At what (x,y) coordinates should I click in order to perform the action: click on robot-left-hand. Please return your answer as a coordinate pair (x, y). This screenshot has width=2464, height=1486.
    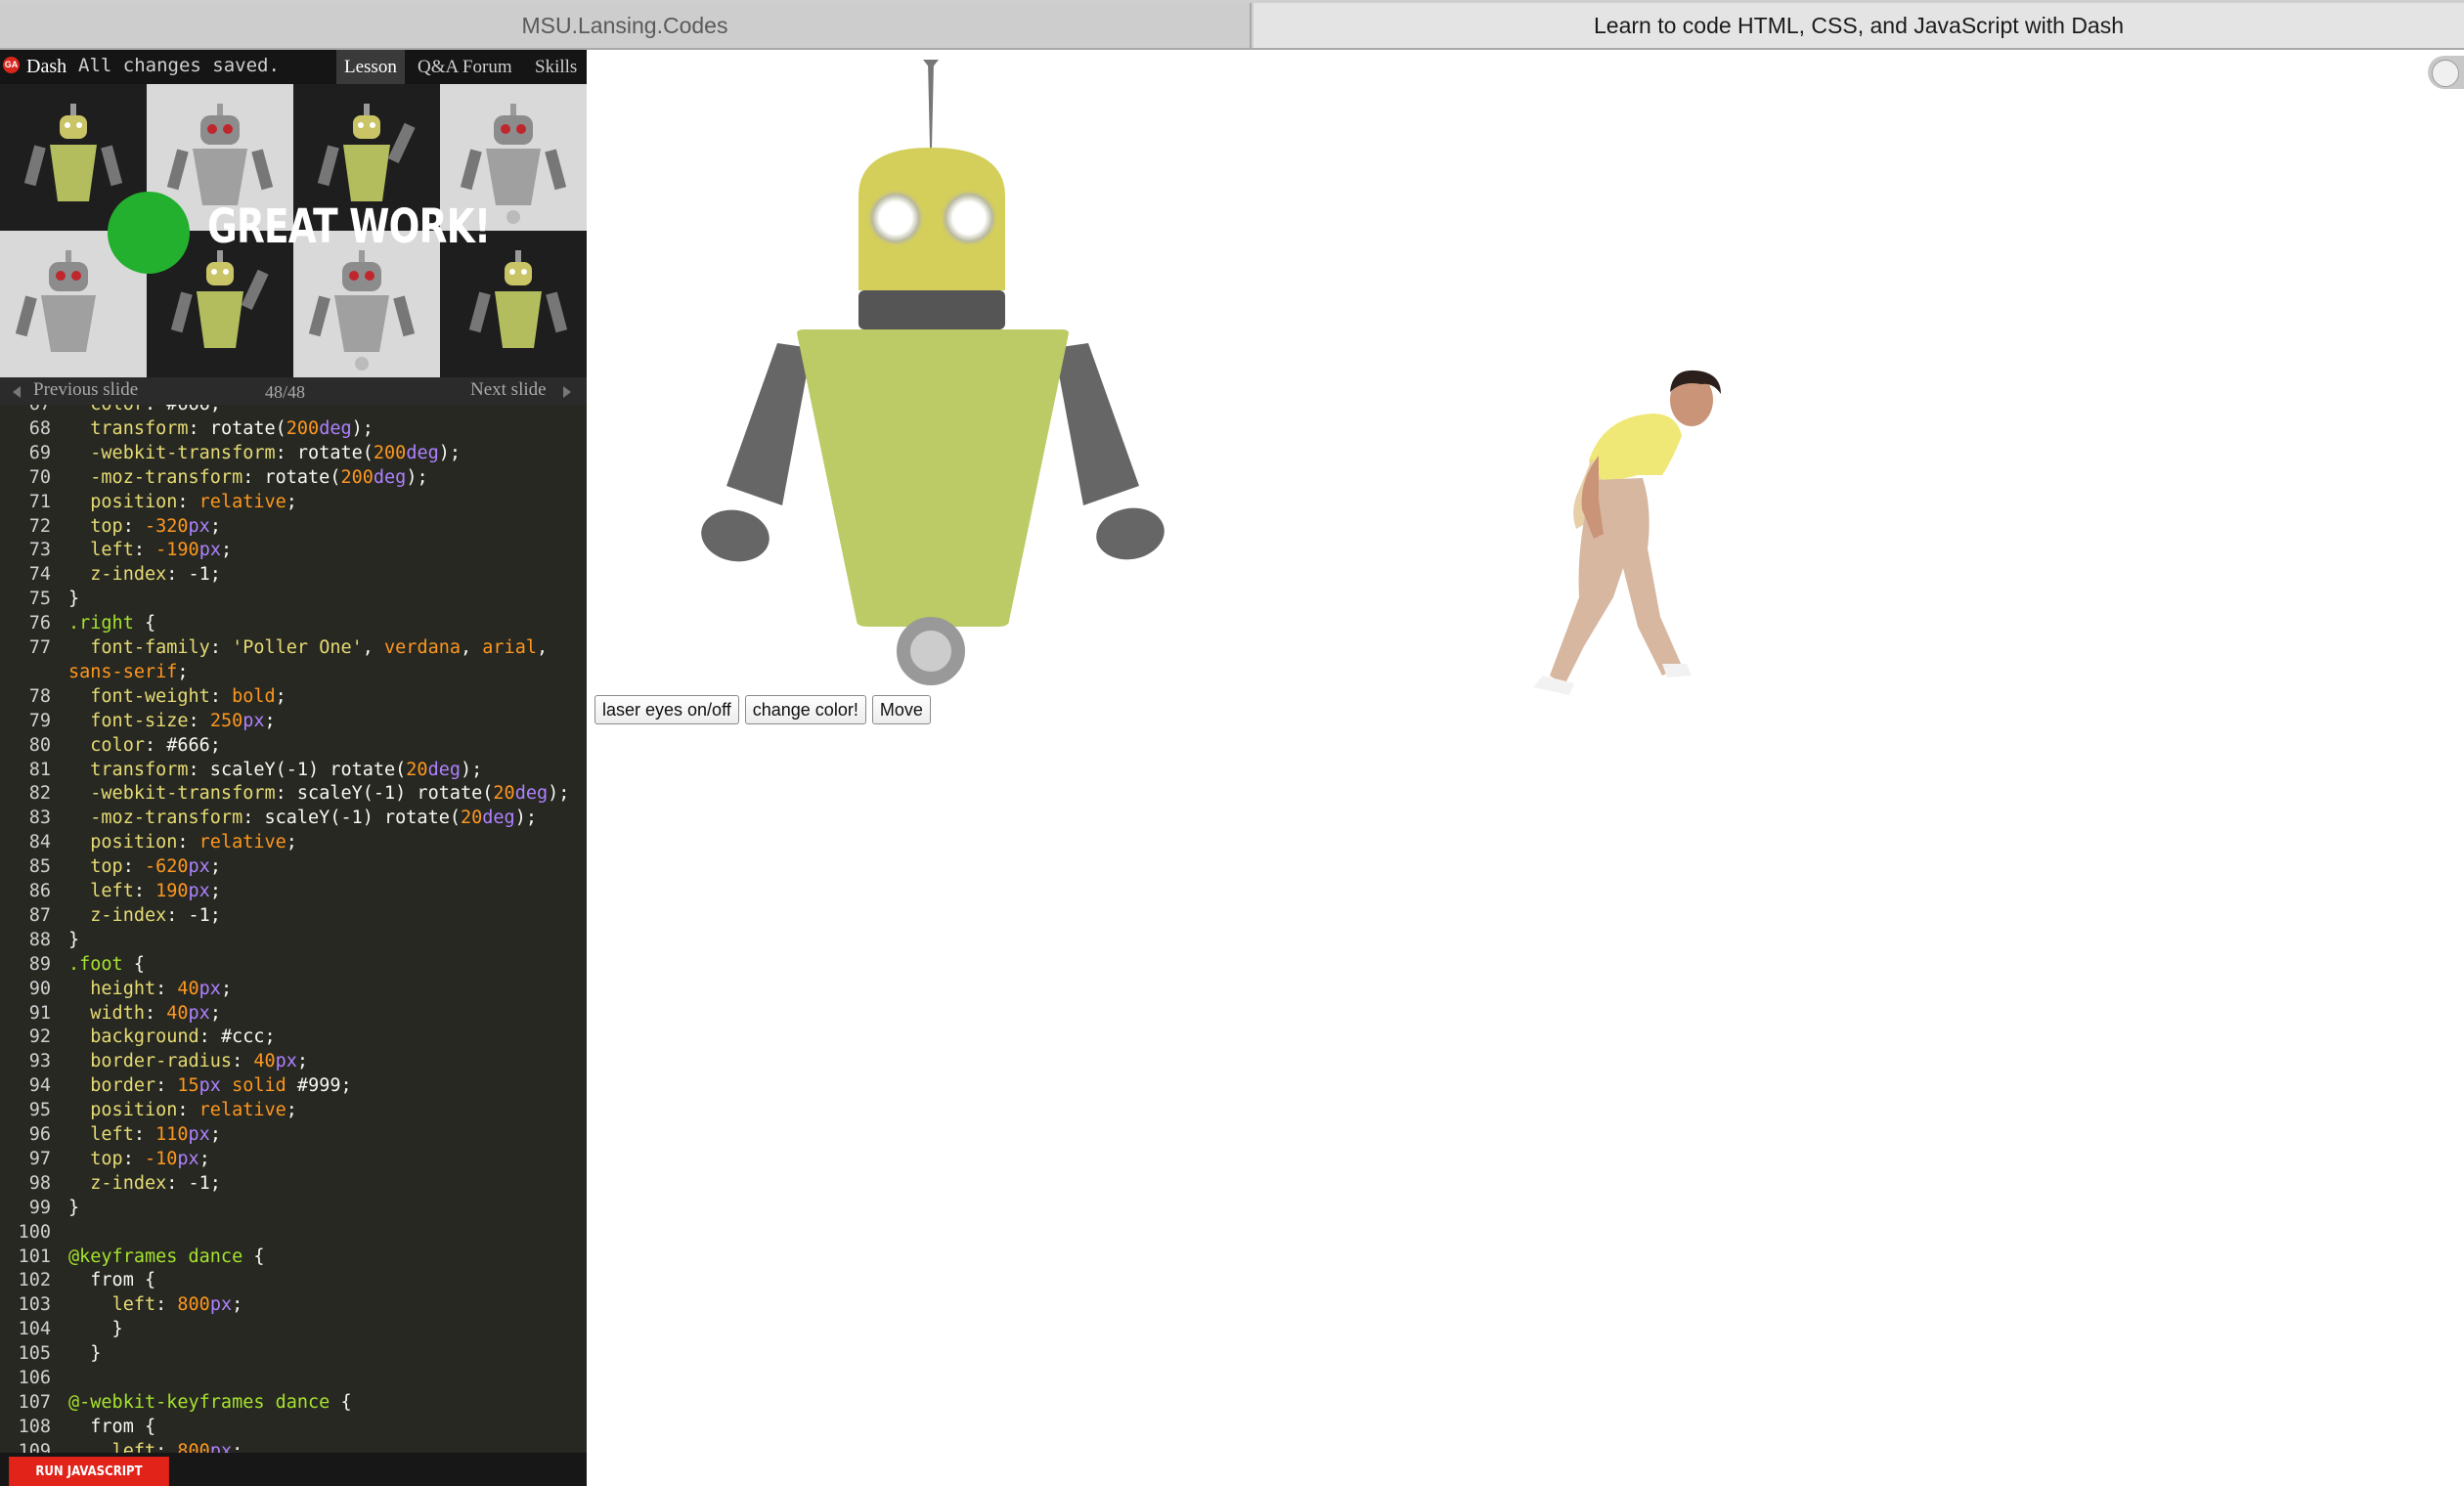
    Looking at the image, I should click on (735, 535).